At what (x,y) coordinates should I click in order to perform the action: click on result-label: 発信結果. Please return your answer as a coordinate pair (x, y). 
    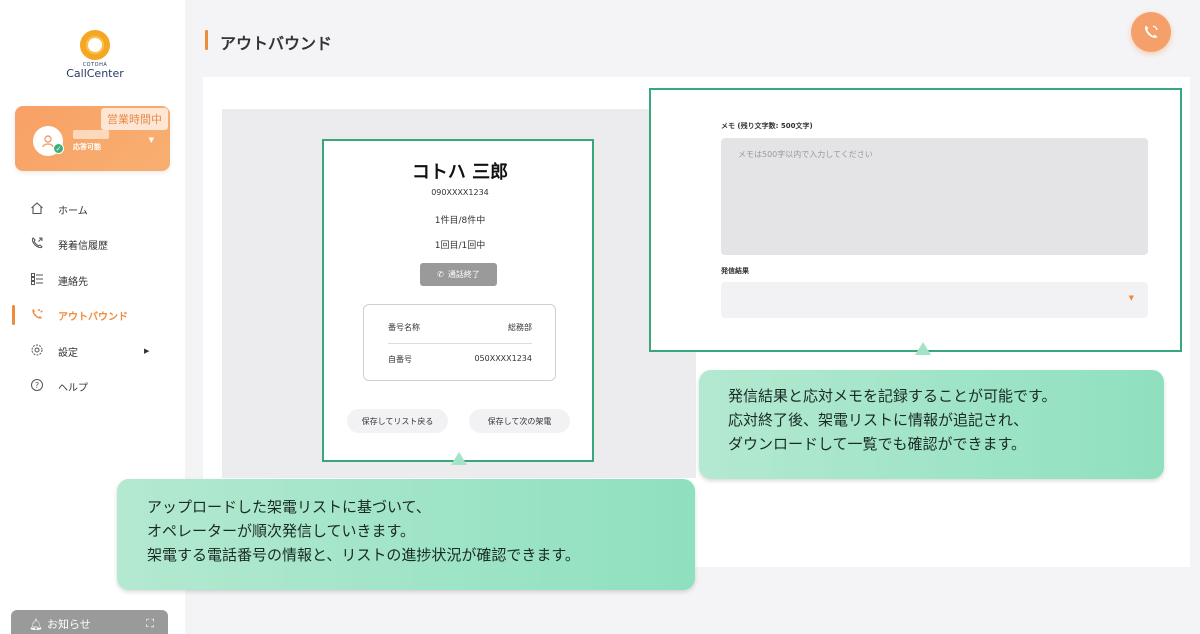
    Looking at the image, I should click on (735, 271).